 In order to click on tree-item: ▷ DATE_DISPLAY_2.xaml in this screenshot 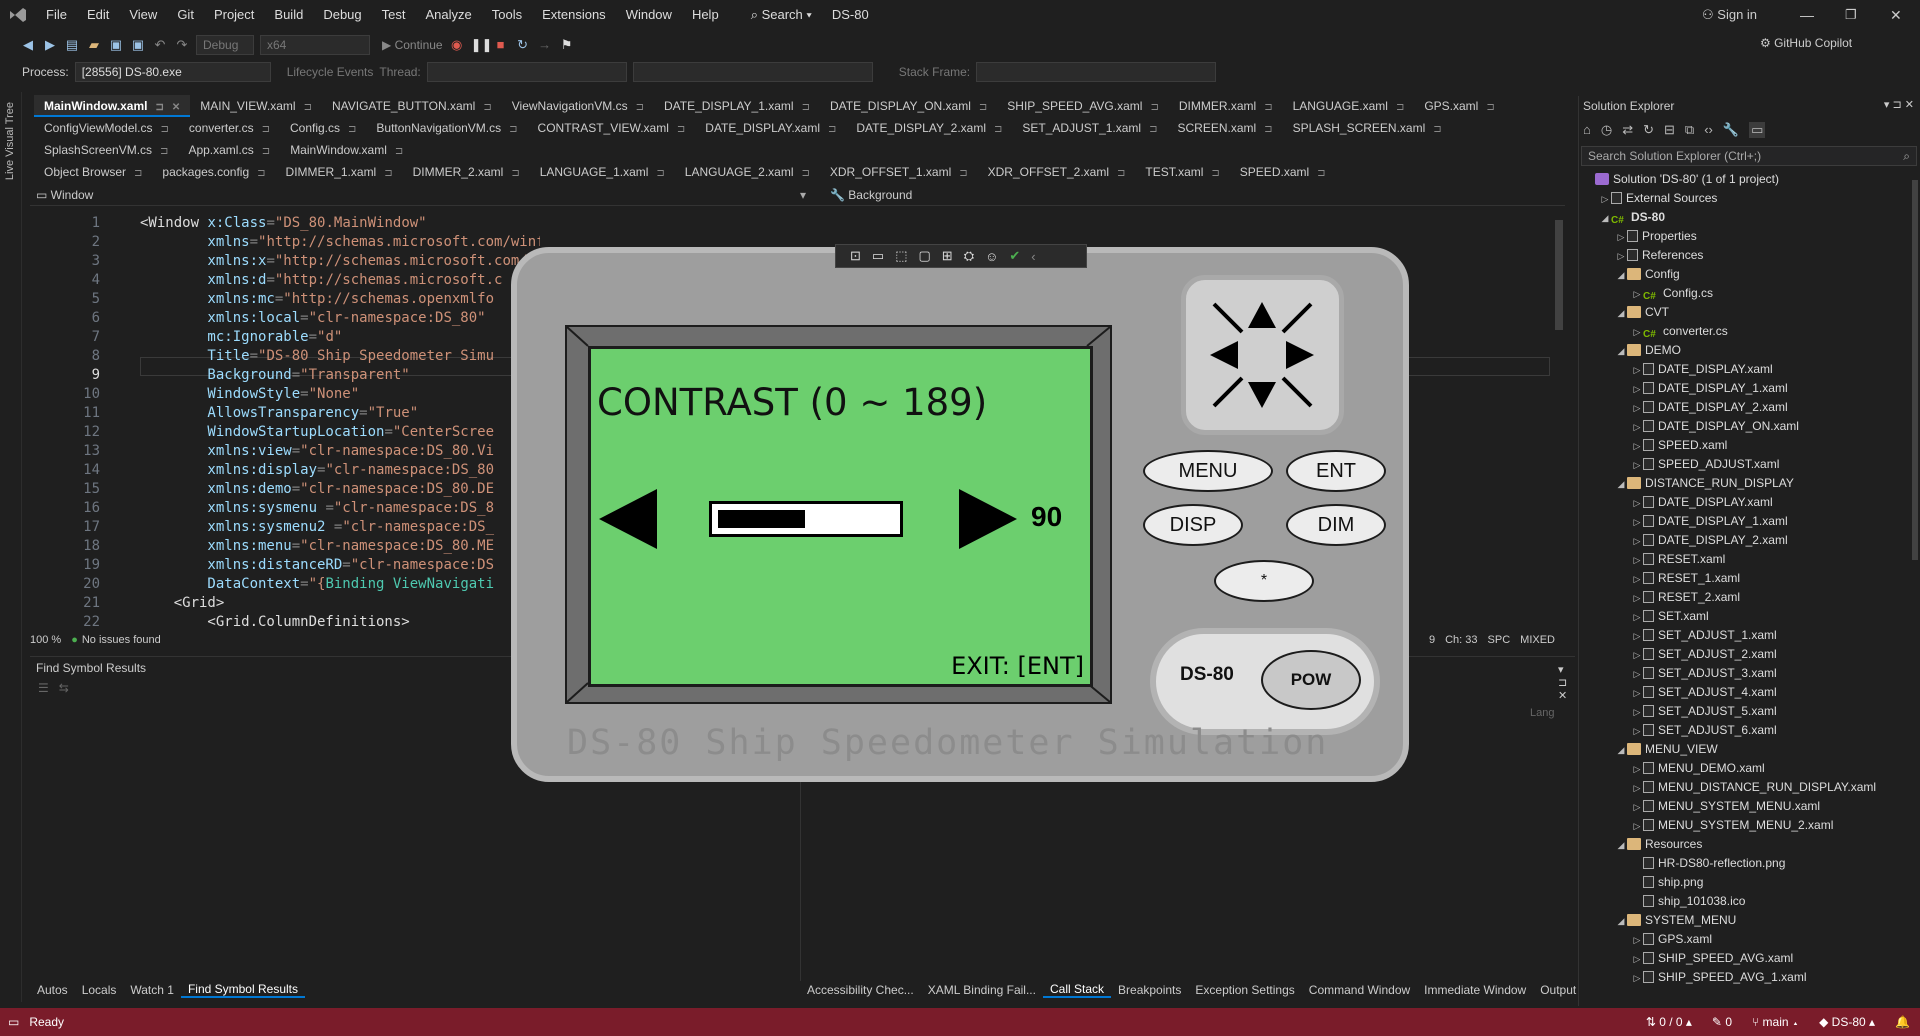, I will do `click(1744, 407)`.